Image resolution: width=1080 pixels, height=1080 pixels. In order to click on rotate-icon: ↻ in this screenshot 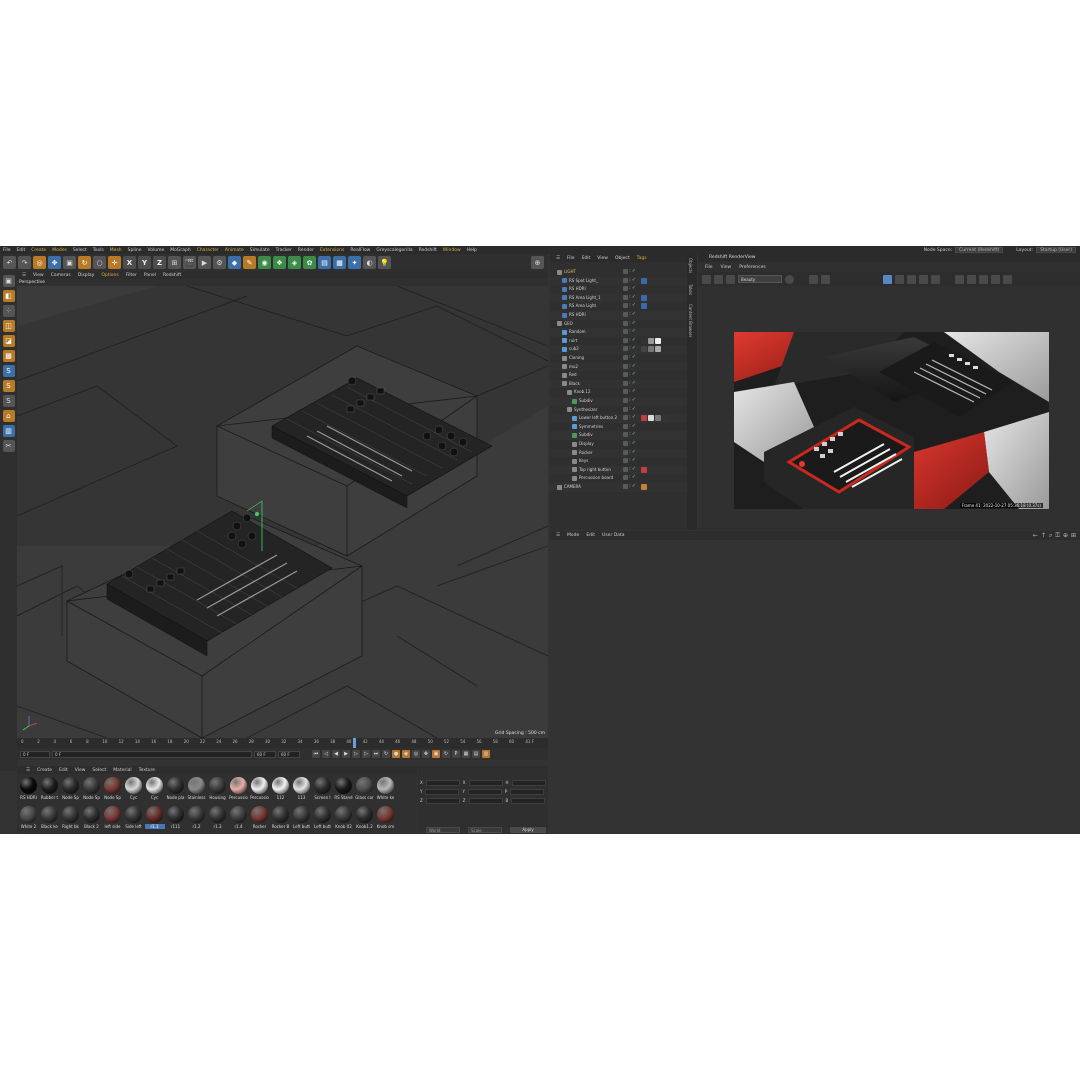, I will do `click(84, 262)`.